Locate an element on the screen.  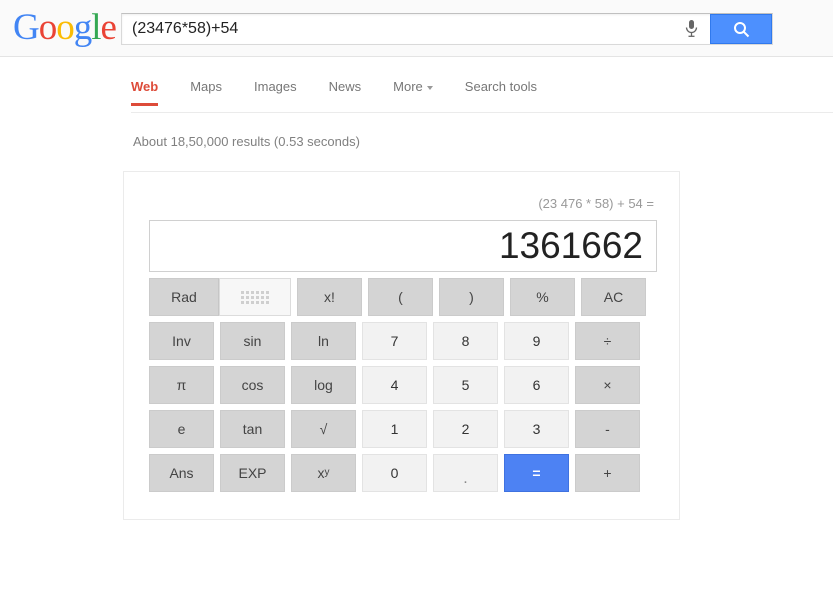
key-exp-label: EXP is located at coordinates (252, 473).